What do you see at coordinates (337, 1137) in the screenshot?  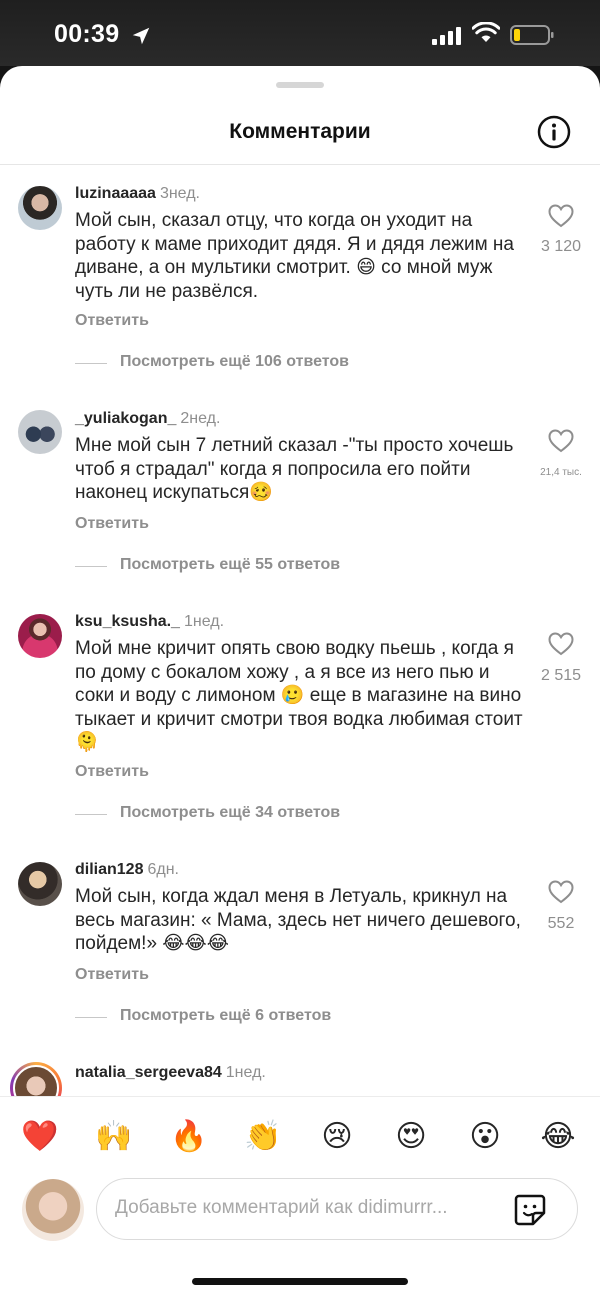 I see `emoji-cry: 😢` at bounding box center [337, 1137].